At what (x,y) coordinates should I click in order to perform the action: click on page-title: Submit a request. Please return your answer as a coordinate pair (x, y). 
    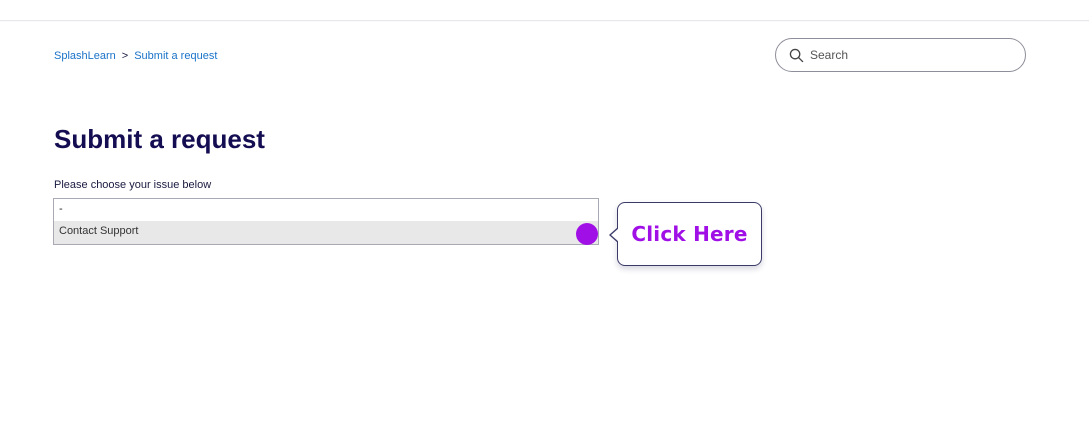
    Looking at the image, I should click on (159, 139).